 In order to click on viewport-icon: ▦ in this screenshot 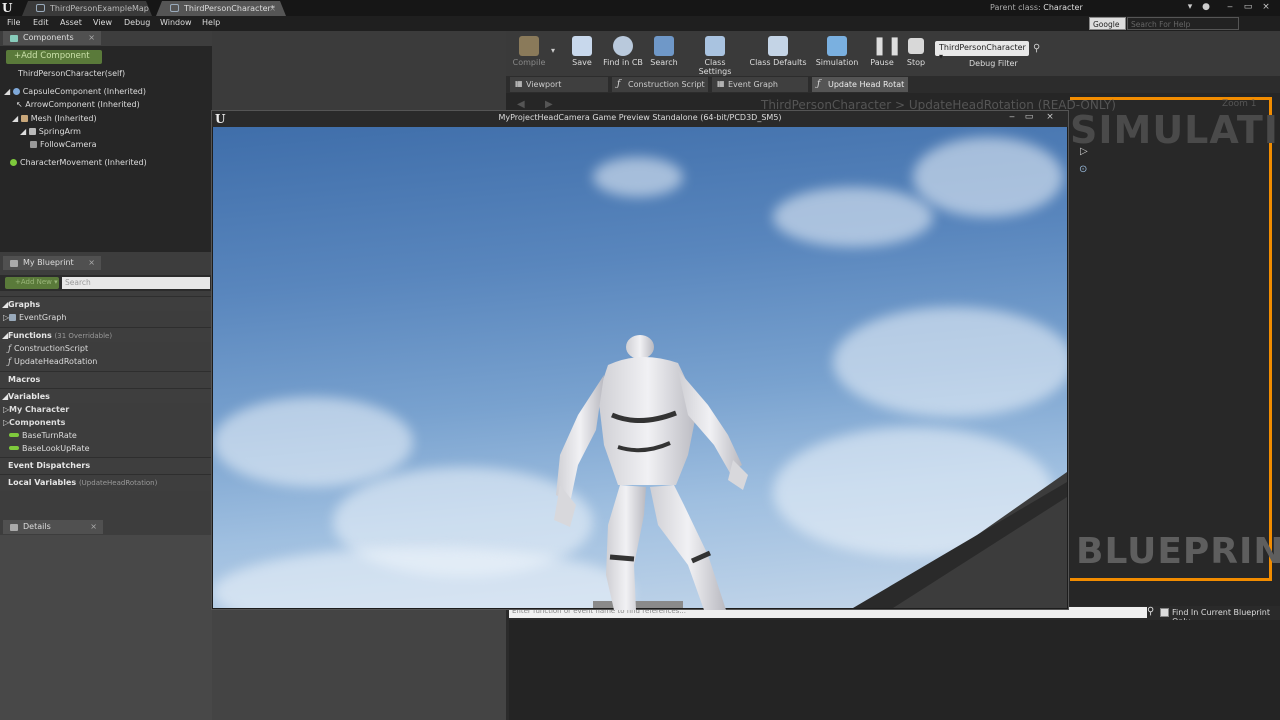, I will do `click(519, 83)`.